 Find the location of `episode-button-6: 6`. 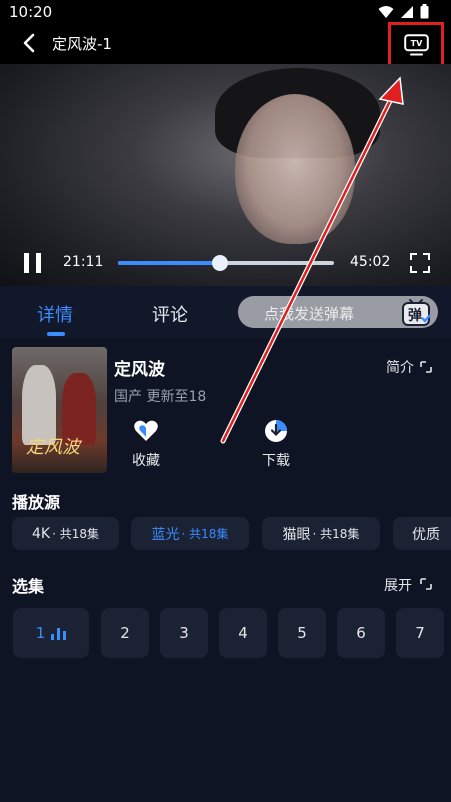

episode-button-6: 6 is located at coordinates (361, 633).